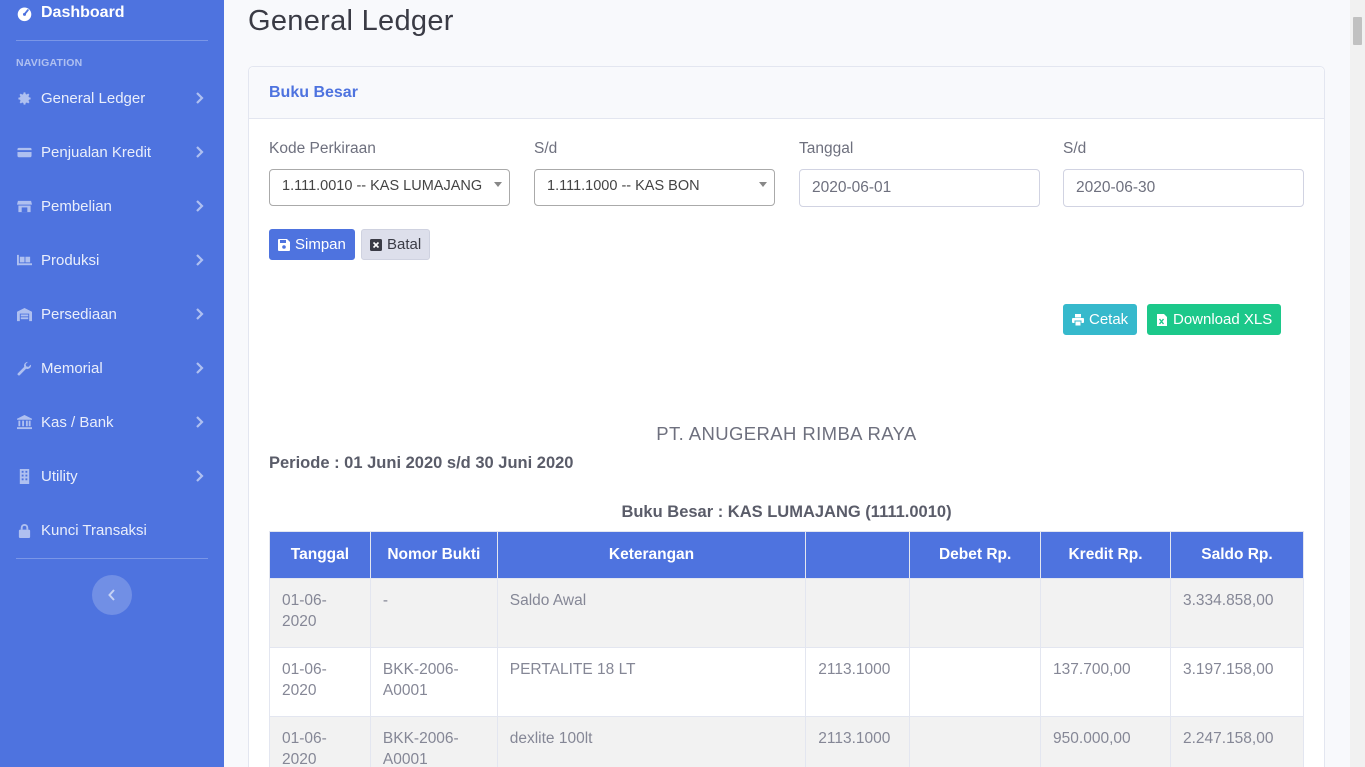 The width and height of the screenshot is (1365, 767). What do you see at coordinates (94, 530) in the screenshot?
I see `sidebar-item-label: Kunci Transaksi` at bounding box center [94, 530].